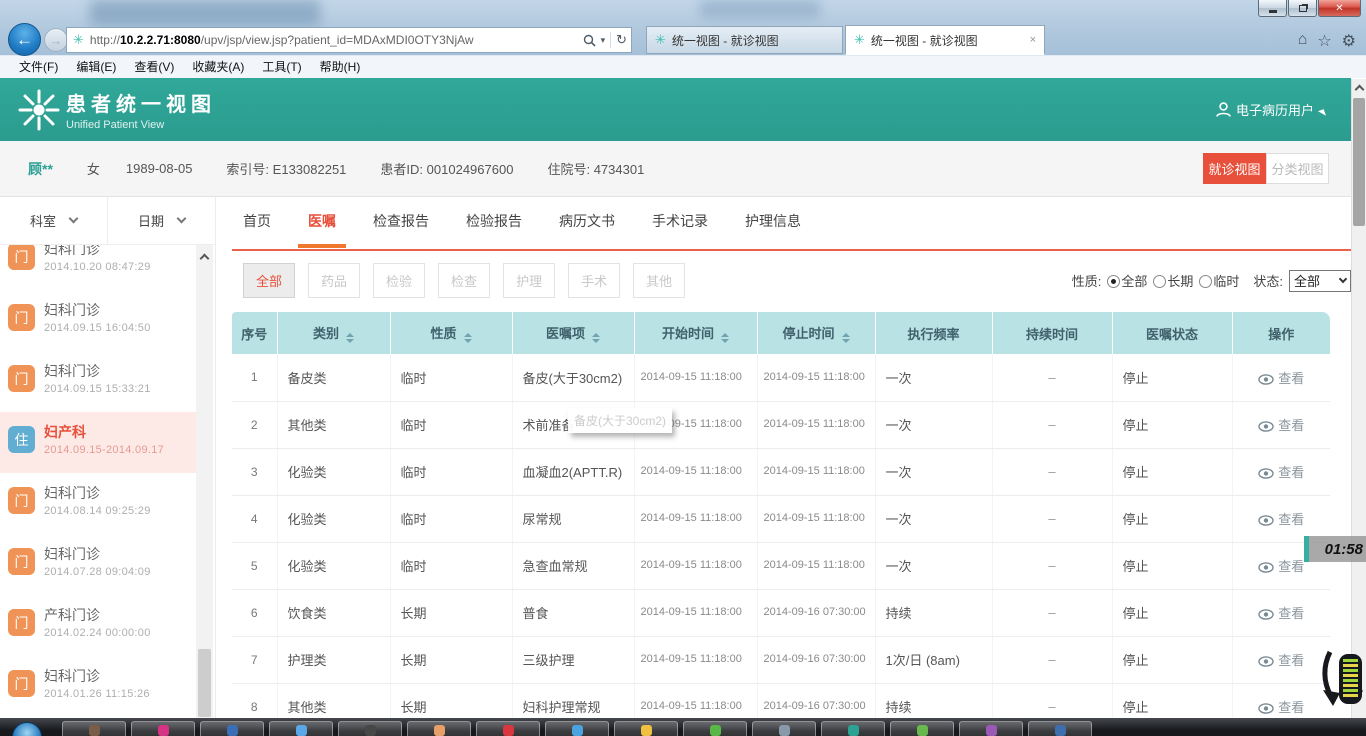  I want to click on sort-down-arrow-icon, so click(467, 341).